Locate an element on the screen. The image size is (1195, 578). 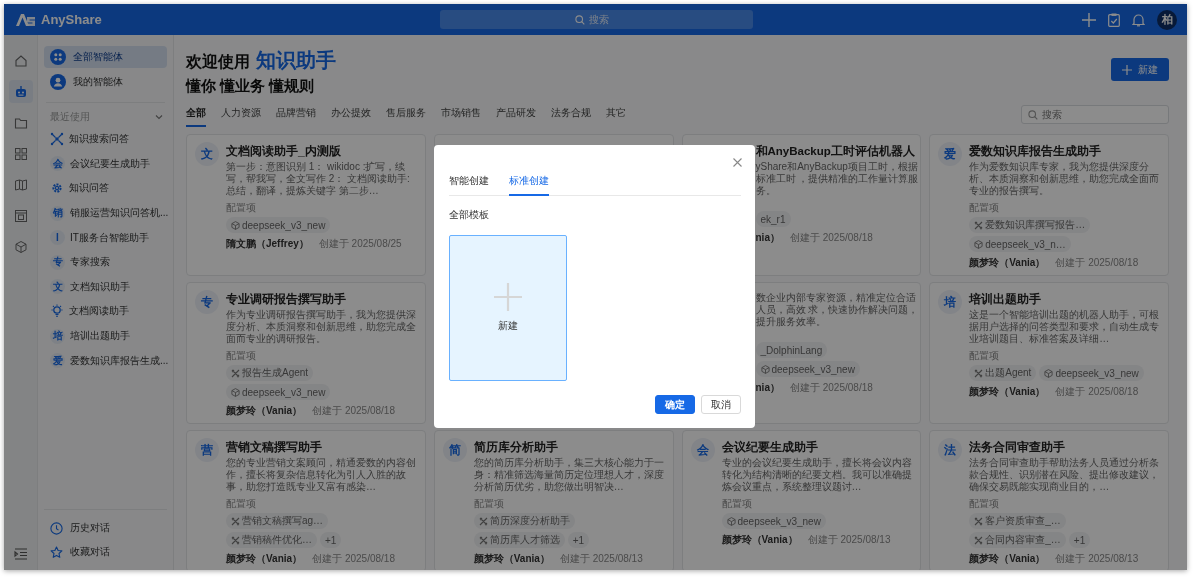
category-tab: 品牌营销 is located at coordinates (296, 116).